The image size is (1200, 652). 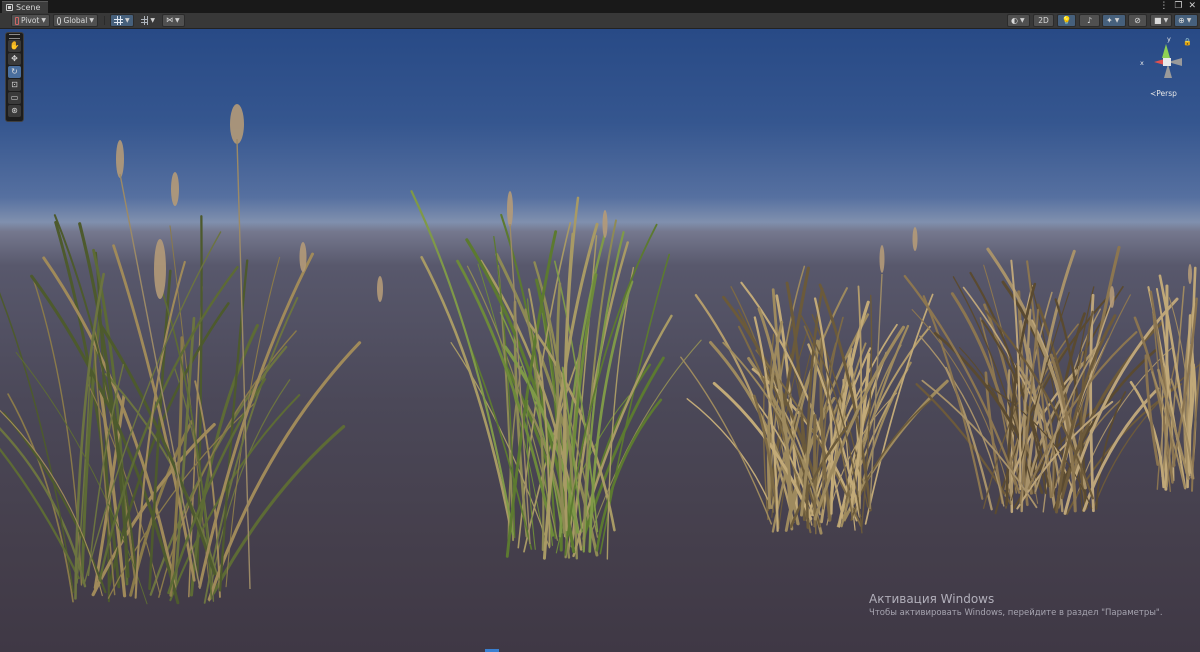 What do you see at coordinates (14, 98) in the screenshot?
I see `rect-tool-icon: ▭` at bounding box center [14, 98].